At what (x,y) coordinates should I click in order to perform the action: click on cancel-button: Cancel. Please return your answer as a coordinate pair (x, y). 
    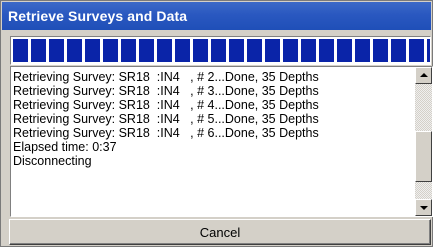
    Looking at the image, I should click on (220, 232).